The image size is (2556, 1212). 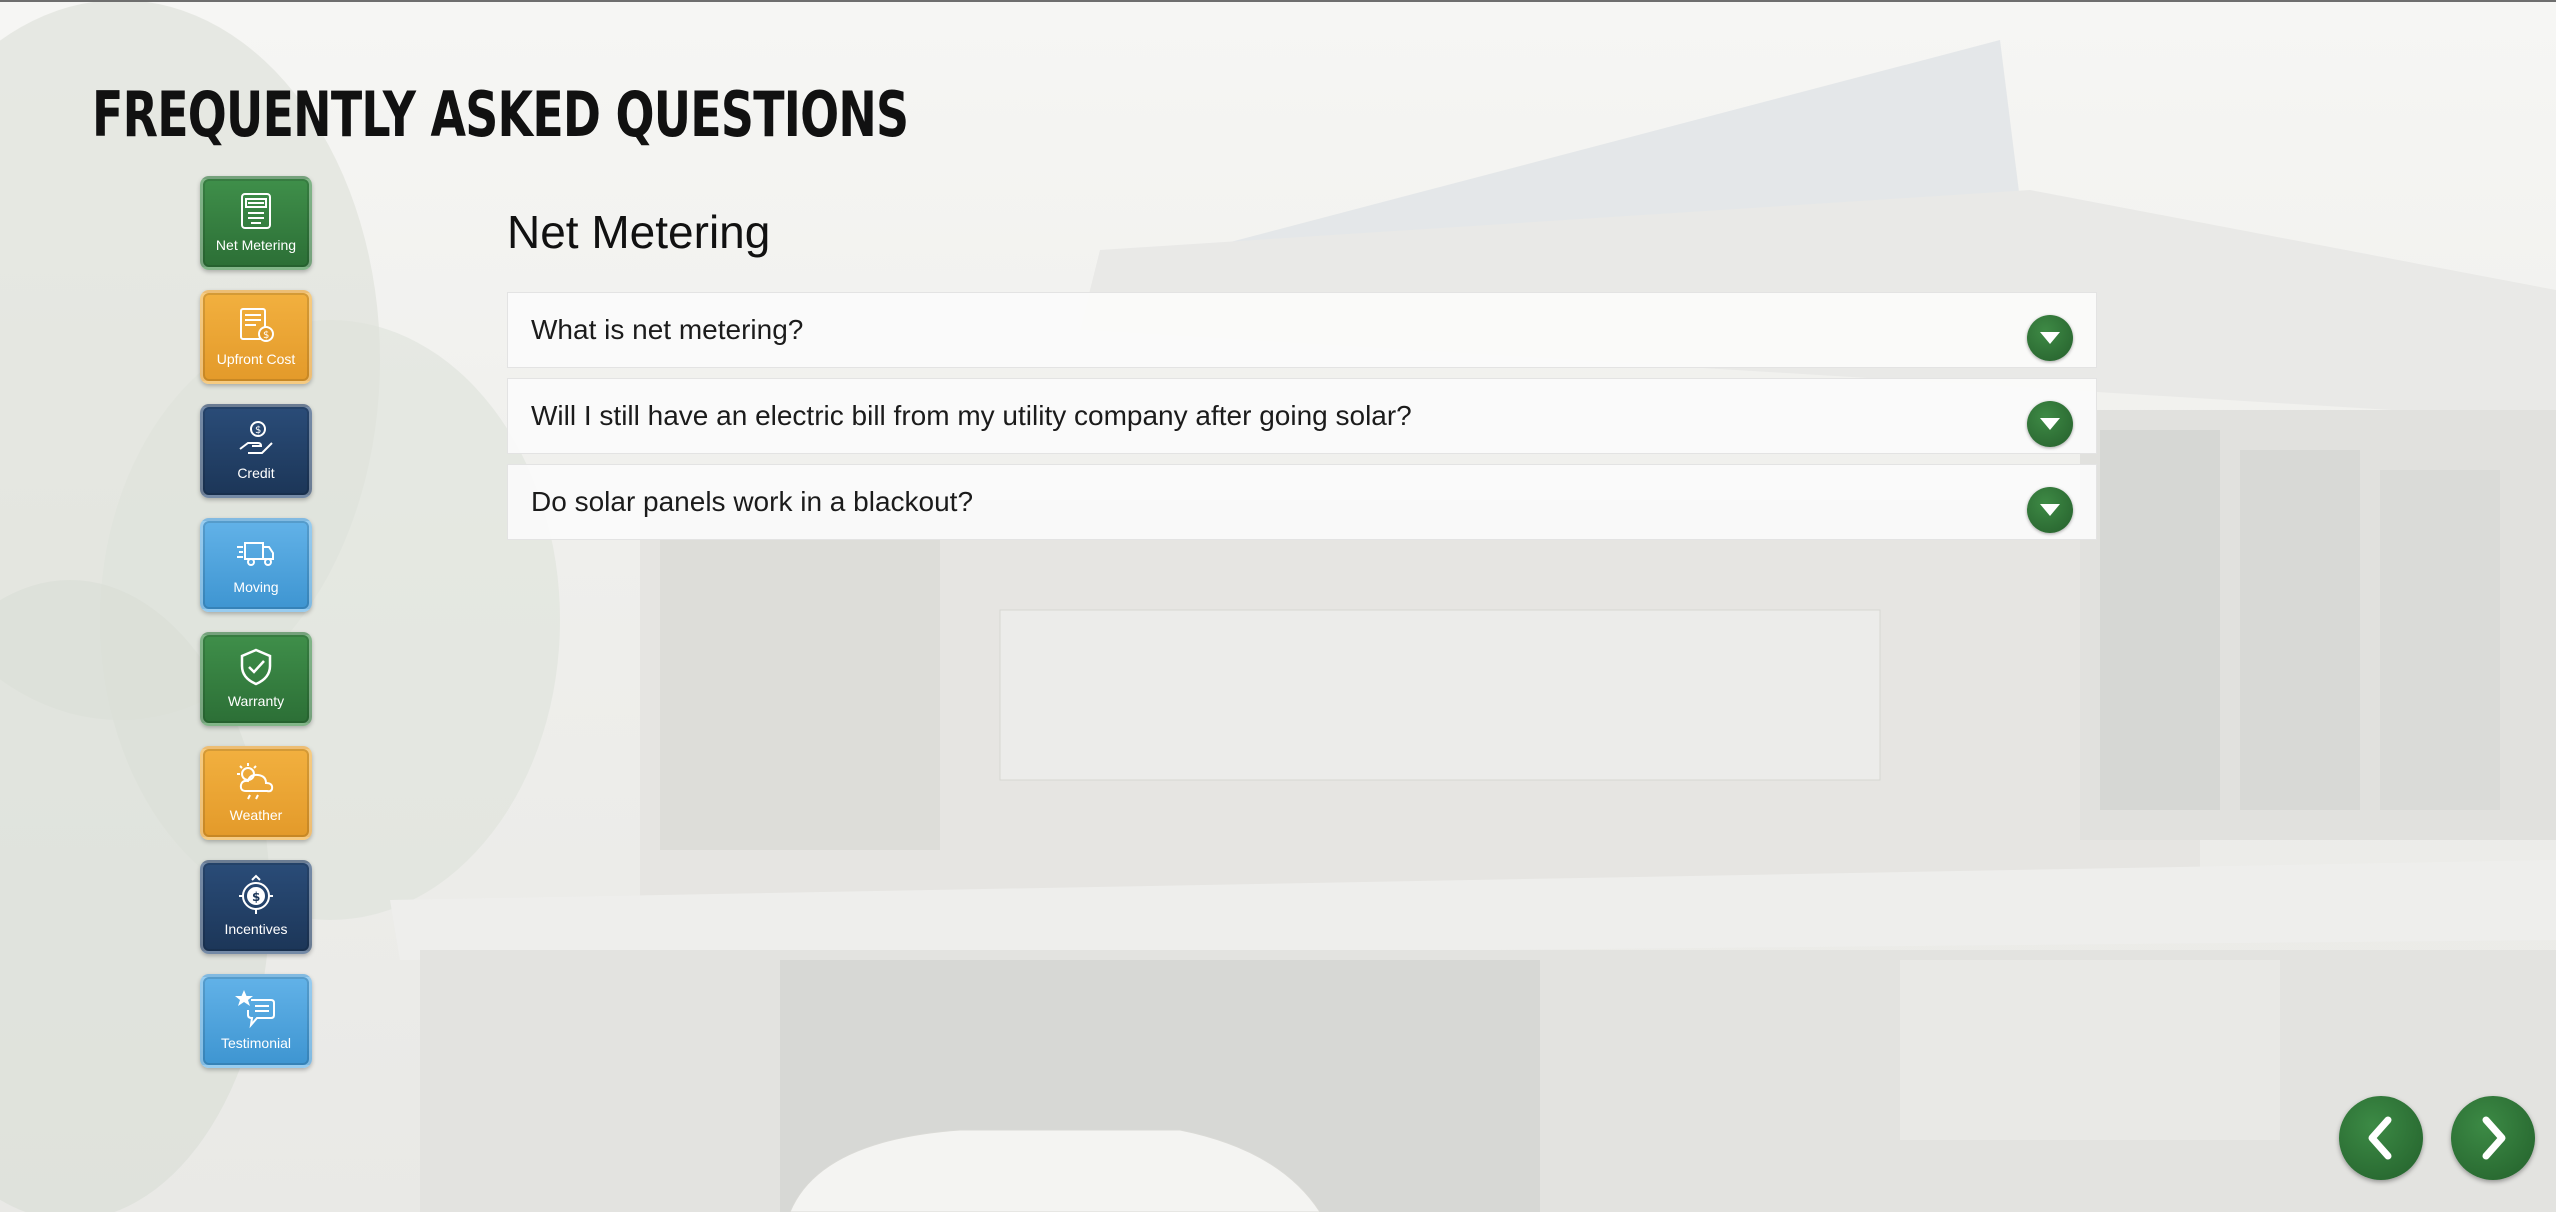 I want to click on category-label: Net Metering, so click(x=256, y=245).